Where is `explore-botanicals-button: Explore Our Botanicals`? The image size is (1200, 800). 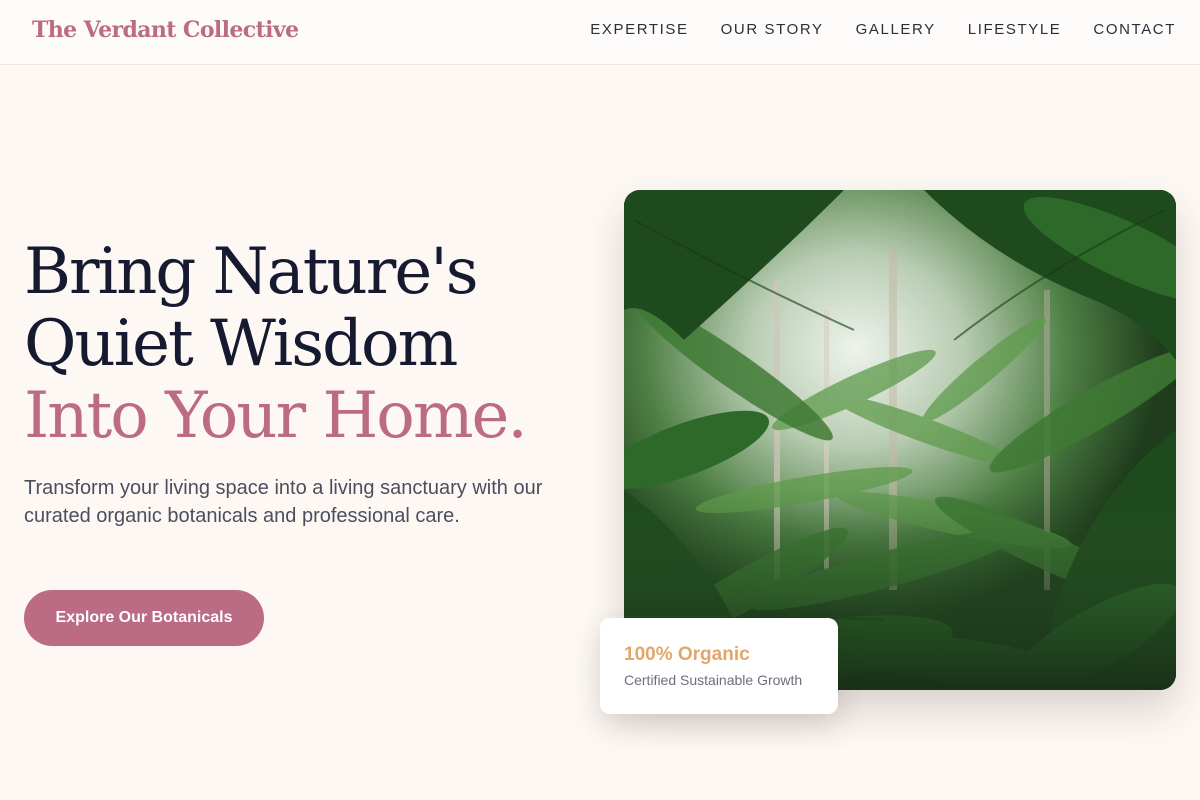 explore-botanicals-button: Explore Our Botanicals is located at coordinates (144, 618).